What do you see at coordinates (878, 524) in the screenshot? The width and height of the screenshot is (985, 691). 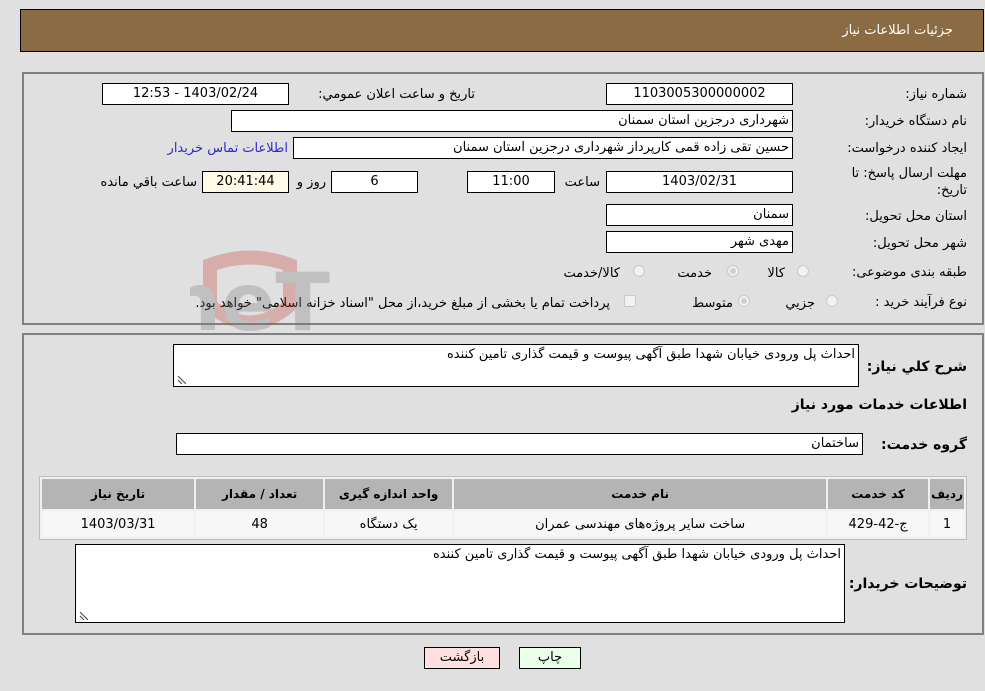 I see `cell-service-code: ج-42-429` at bounding box center [878, 524].